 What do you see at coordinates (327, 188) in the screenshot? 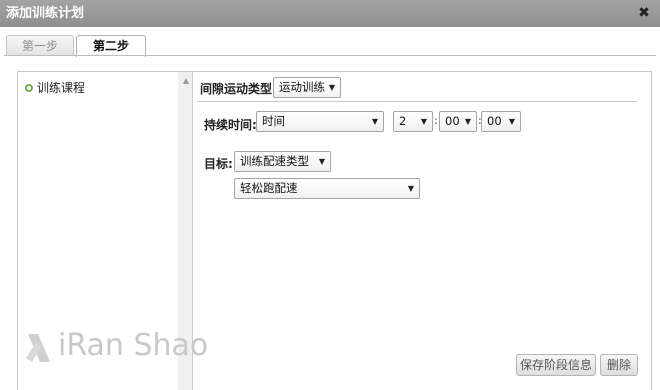
I see `pace-select: 轻松跑配速 ▼` at bounding box center [327, 188].